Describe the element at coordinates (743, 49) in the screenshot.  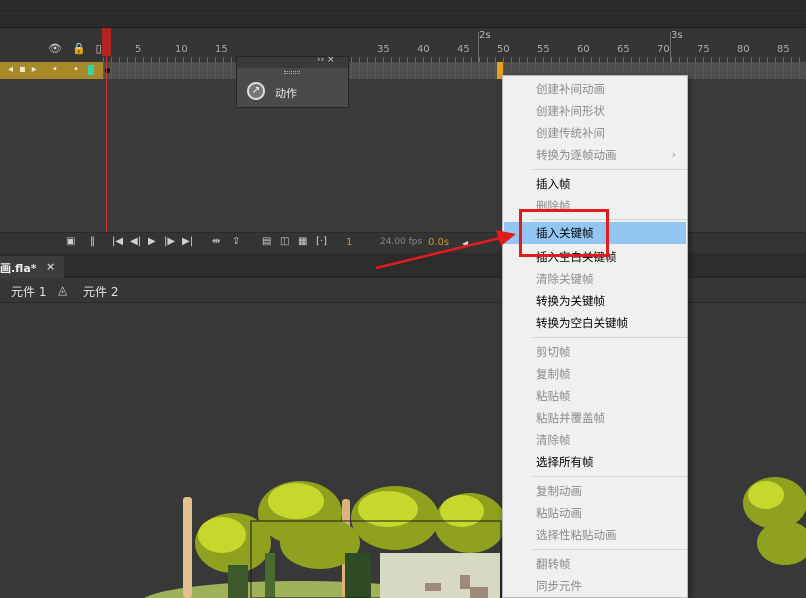
I see `ruler-number: 80` at that location.